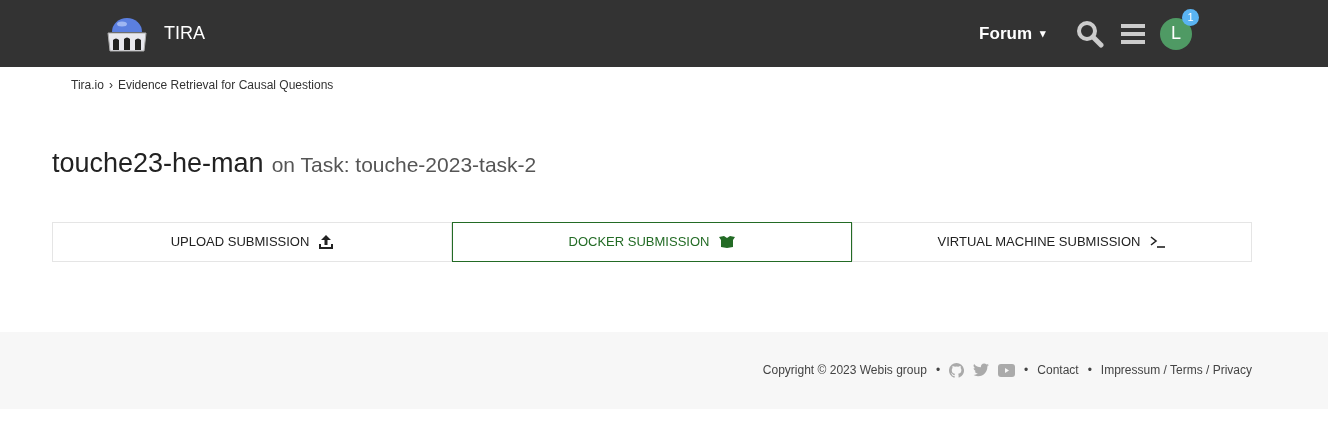  Describe the element at coordinates (158, 163) in the screenshot. I see `page-title: touche23-he-man` at that location.